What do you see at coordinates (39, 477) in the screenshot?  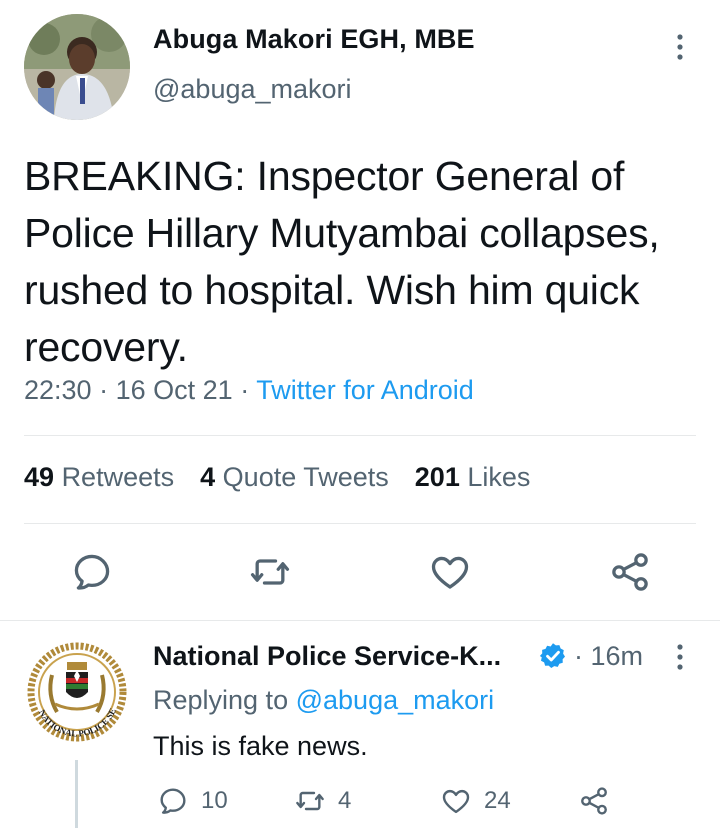 I see `retweets-count: 49` at bounding box center [39, 477].